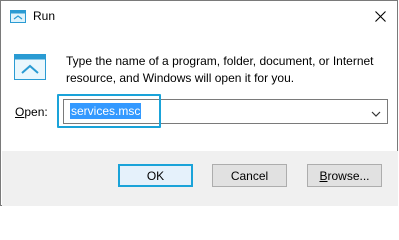 Image resolution: width=399 pixels, height=240 pixels. Describe the element at coordinates (323, 175) in the screenshot. I see `browse-access-key: B` at that location.